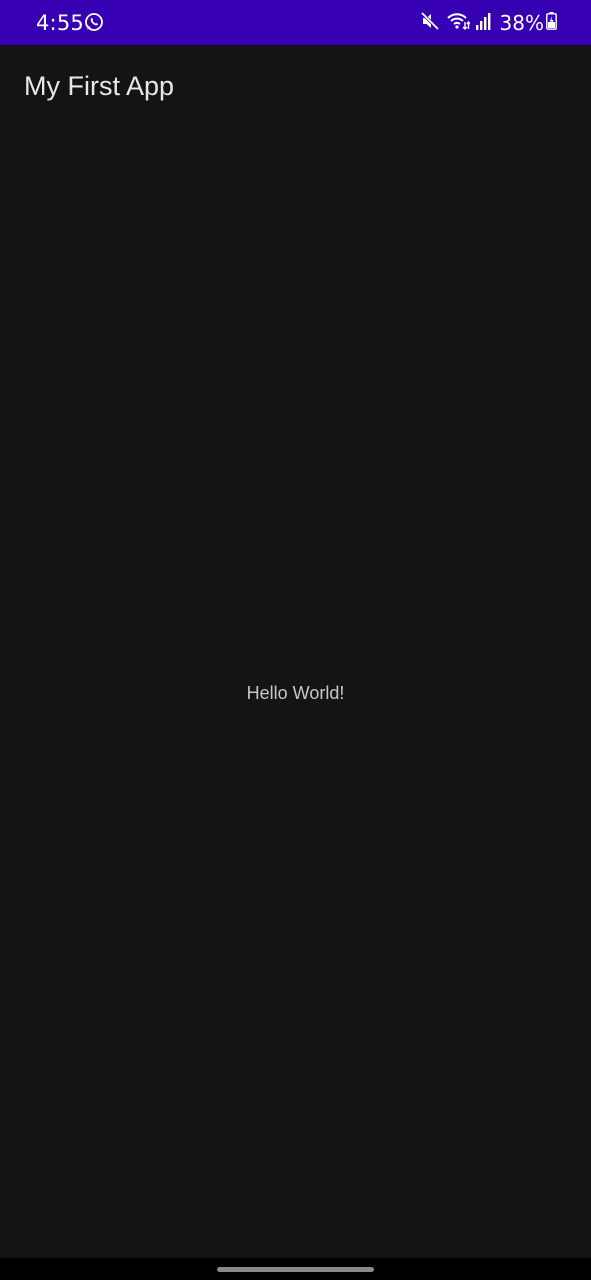  Describe the element at coordinates (483, 23) in the screenshot. I see `signal-icon` at that location.